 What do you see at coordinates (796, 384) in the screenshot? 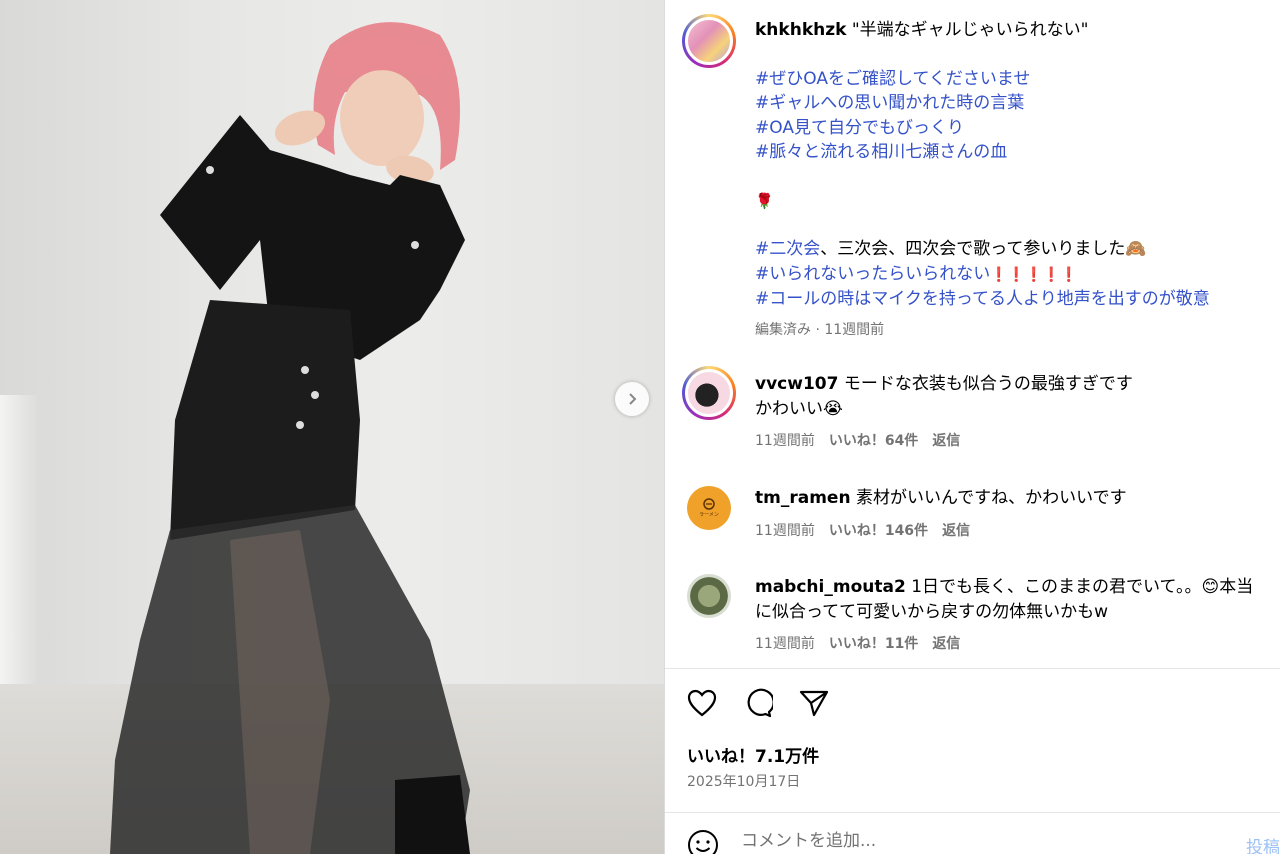
I see `comment-username: vvcw107` at bounding box center [796, 384].